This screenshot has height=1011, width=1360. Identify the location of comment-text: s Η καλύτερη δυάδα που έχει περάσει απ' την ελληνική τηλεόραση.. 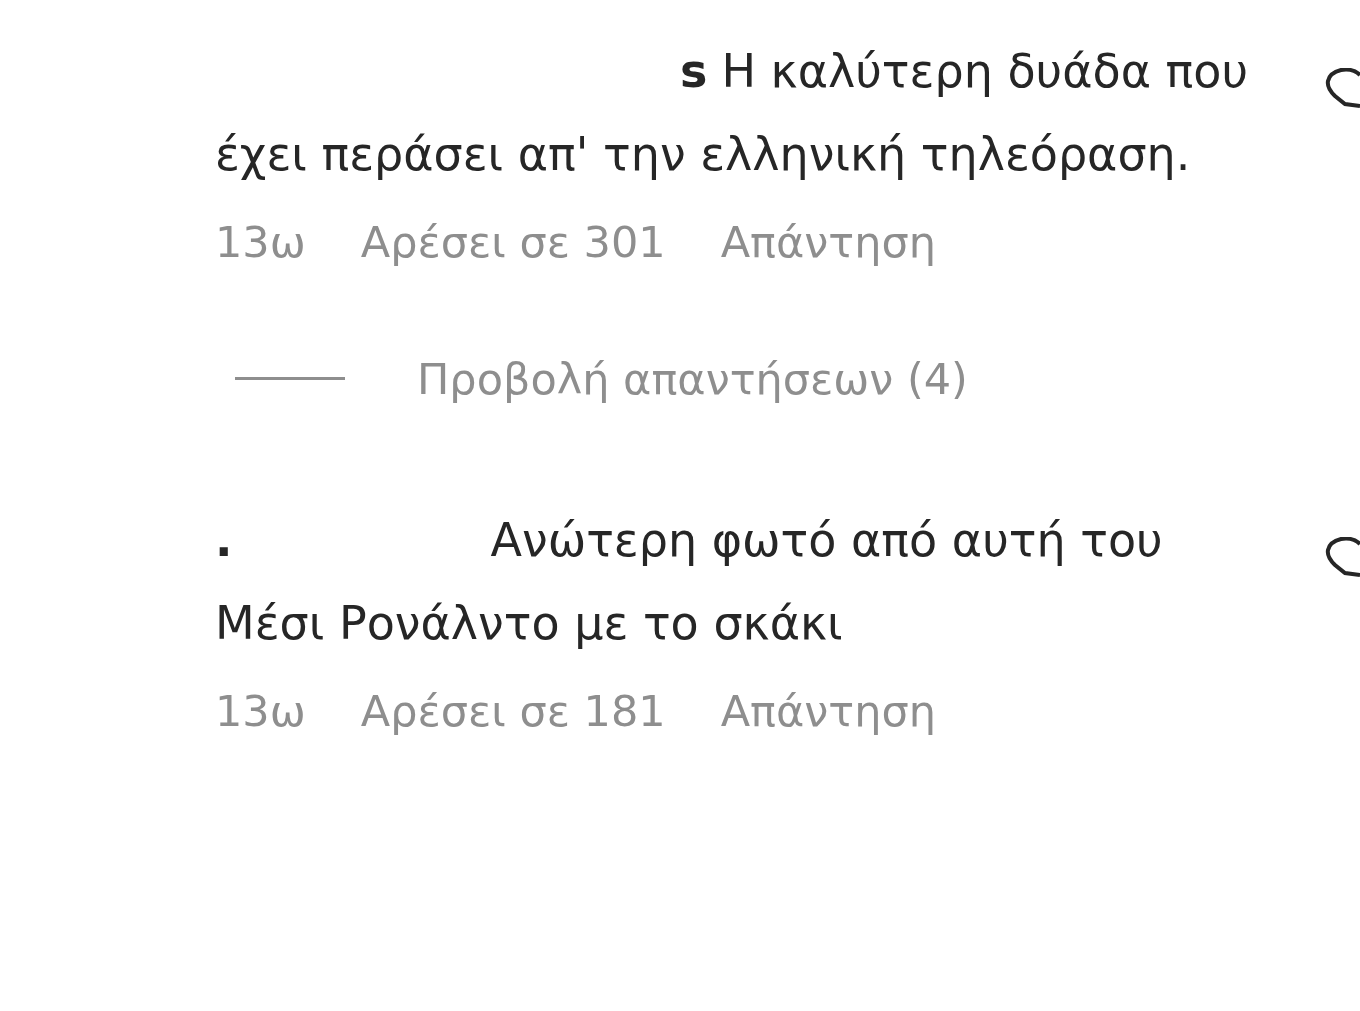
(732, 113).